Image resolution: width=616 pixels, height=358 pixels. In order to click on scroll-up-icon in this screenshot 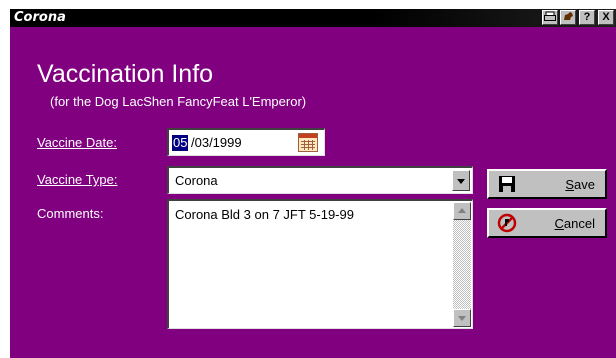, I will do `click(462, 211)`.